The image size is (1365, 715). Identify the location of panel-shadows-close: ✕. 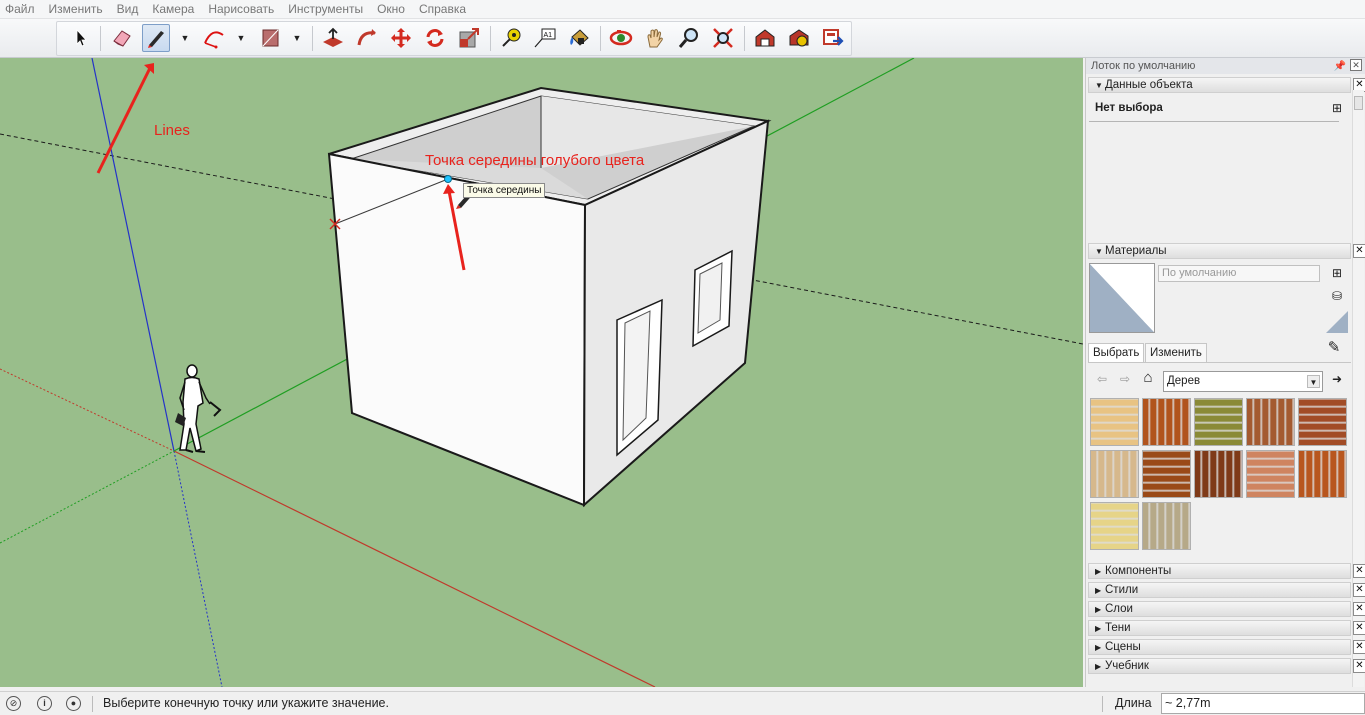
(1359, 628).